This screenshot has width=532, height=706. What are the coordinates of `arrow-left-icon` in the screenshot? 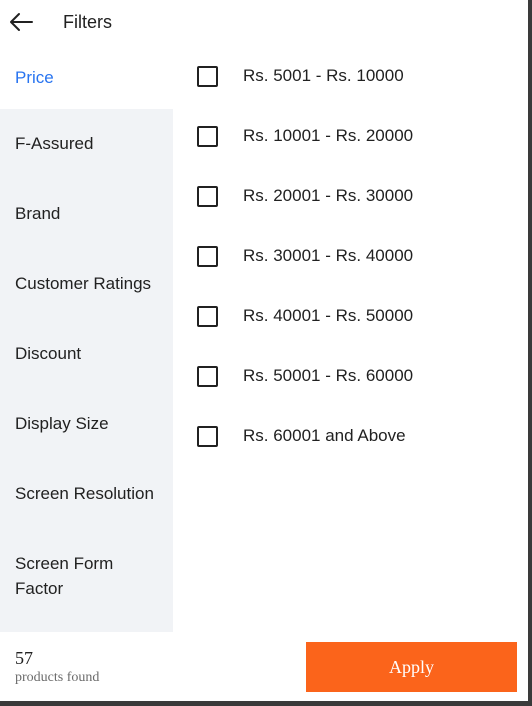 It's located at (21, 22).